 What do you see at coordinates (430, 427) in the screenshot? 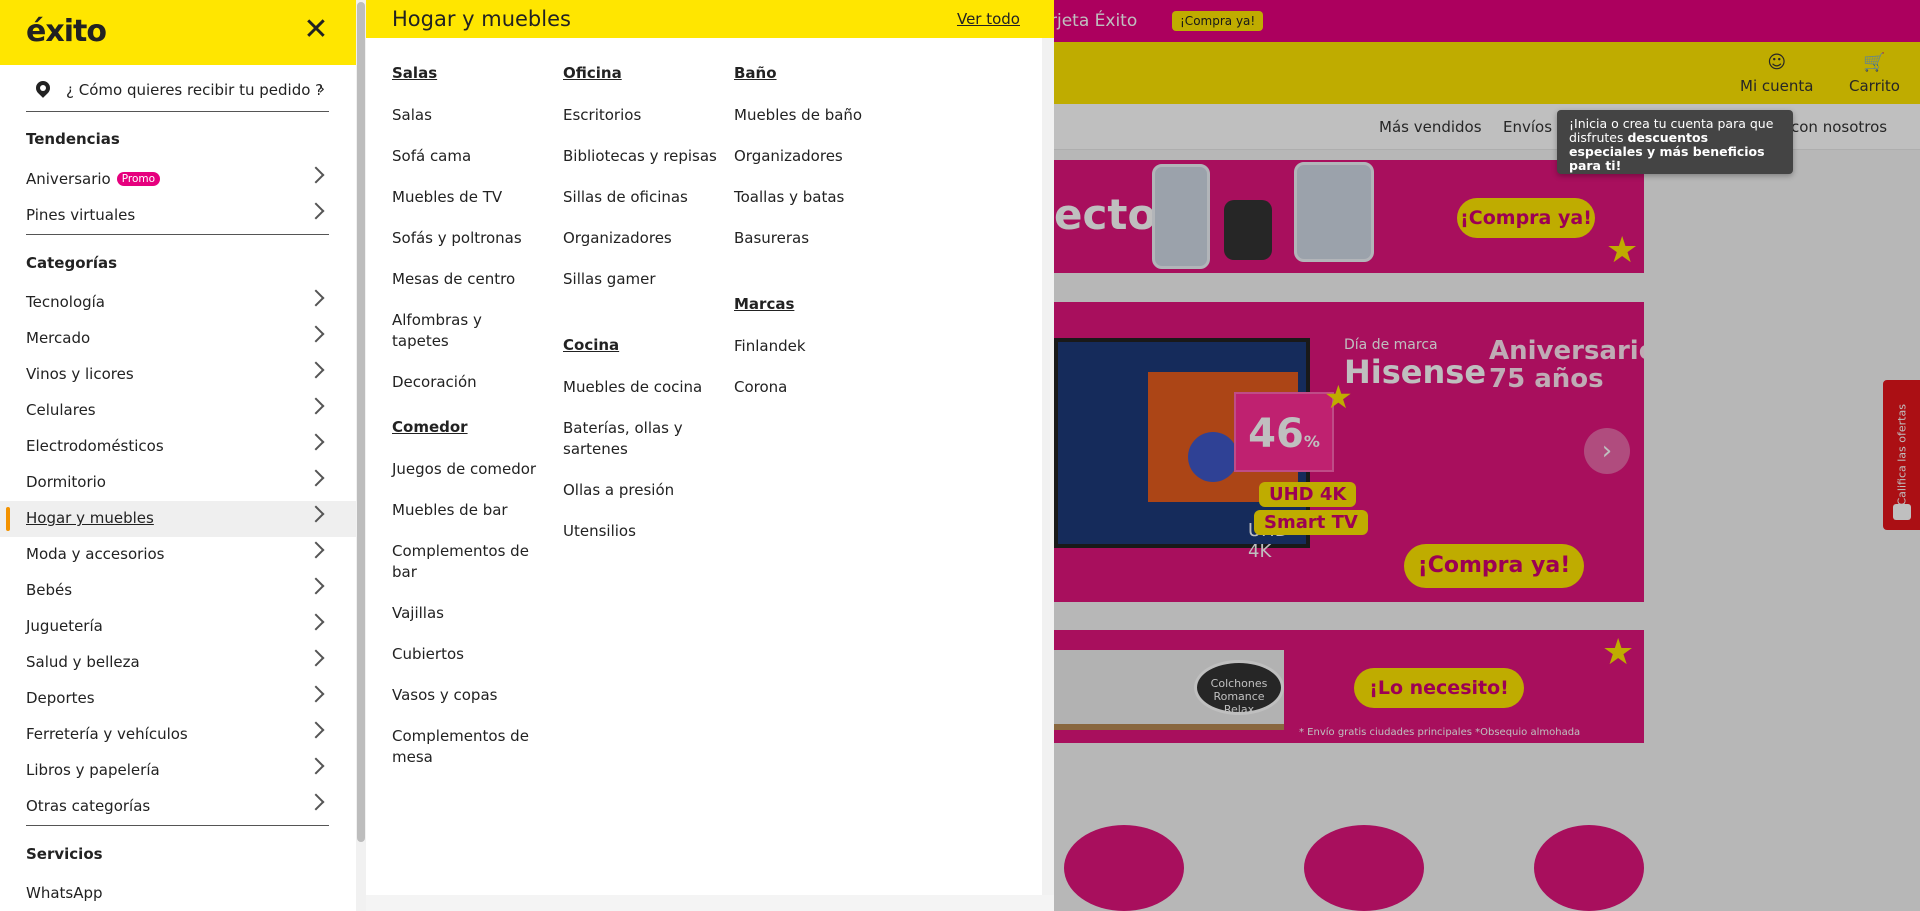
I see `panel-heading-comedor: Comedor` at bounding box center [430, 427].